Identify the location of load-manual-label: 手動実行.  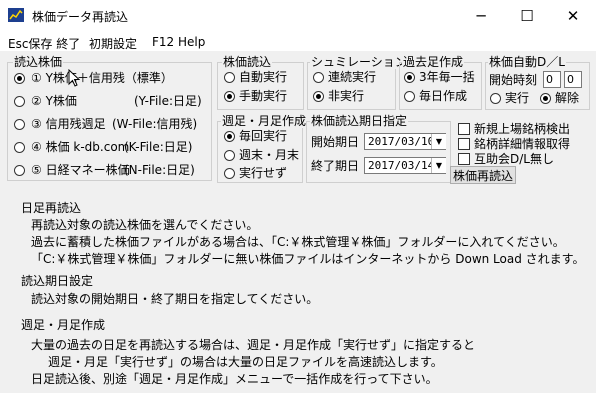
(263, 96).